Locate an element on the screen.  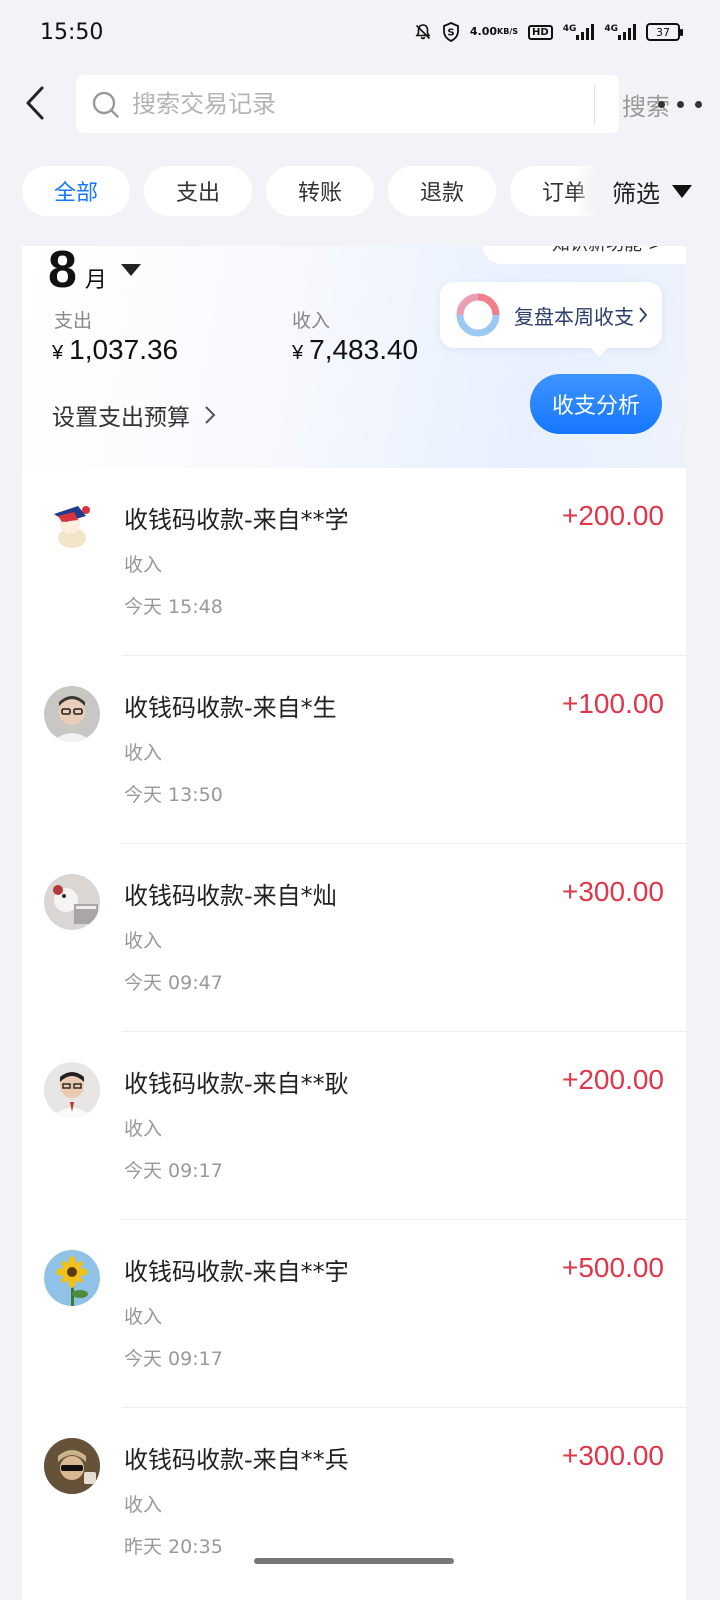
transaction-time: 昨天 20:35 is located at coordinates (173, 1547).